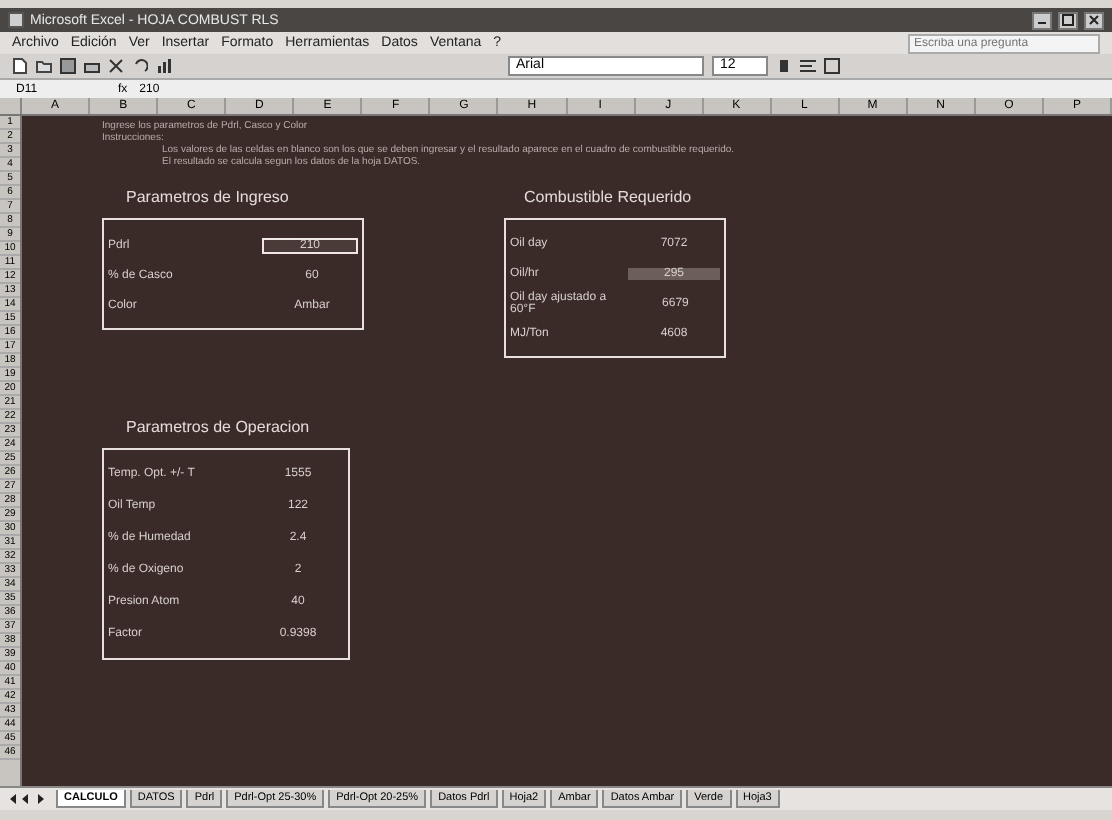 The width and height of the screenshot is (1112, 820). Describe the element at coordinates (832, 66) in the screenshot. I see `border-icon` at that location.